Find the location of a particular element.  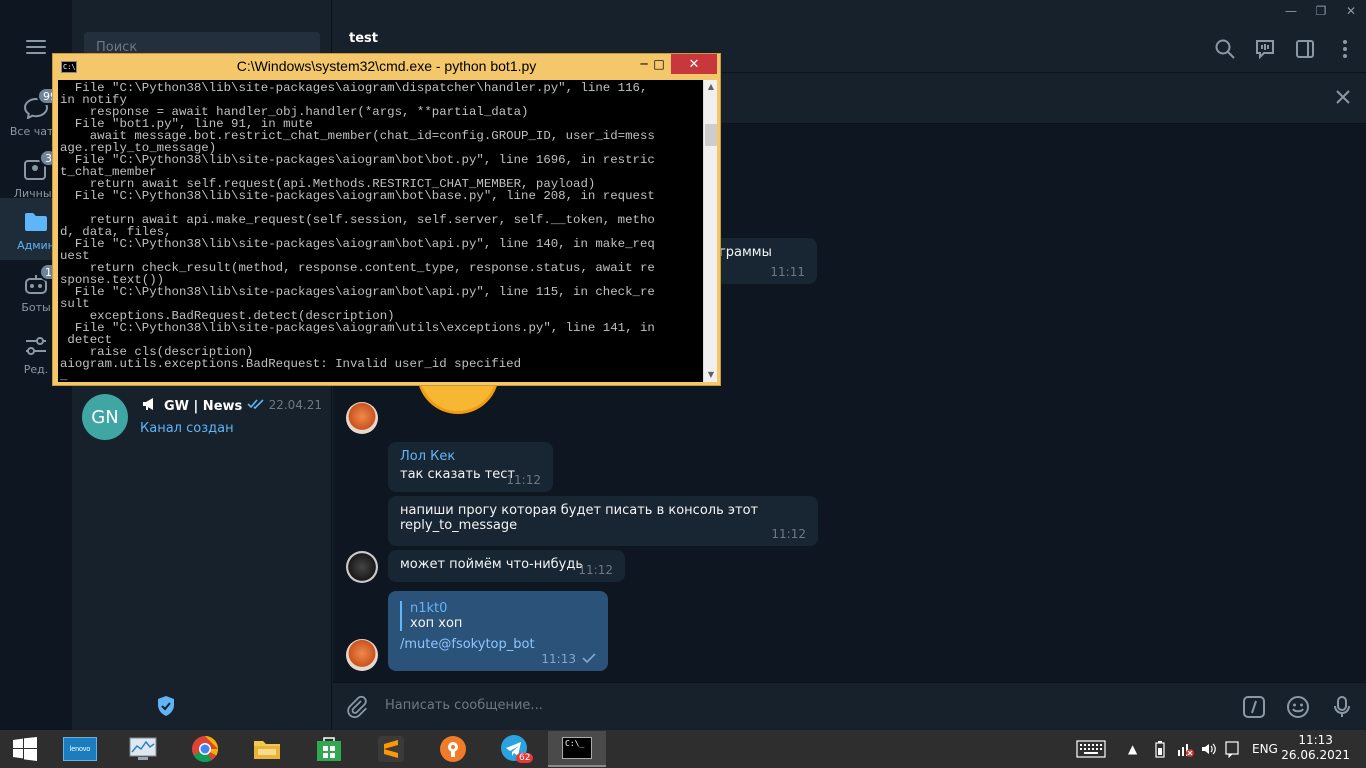

folder-icon is located at coordinates (36, 222).